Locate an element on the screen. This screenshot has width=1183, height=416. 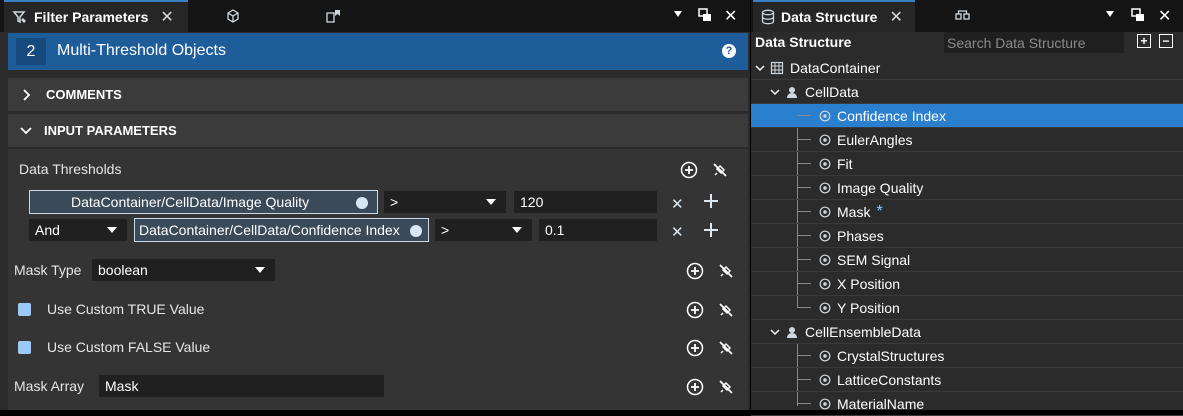
tree-row-array: SEM Signal is located at coordinates (967, 260).